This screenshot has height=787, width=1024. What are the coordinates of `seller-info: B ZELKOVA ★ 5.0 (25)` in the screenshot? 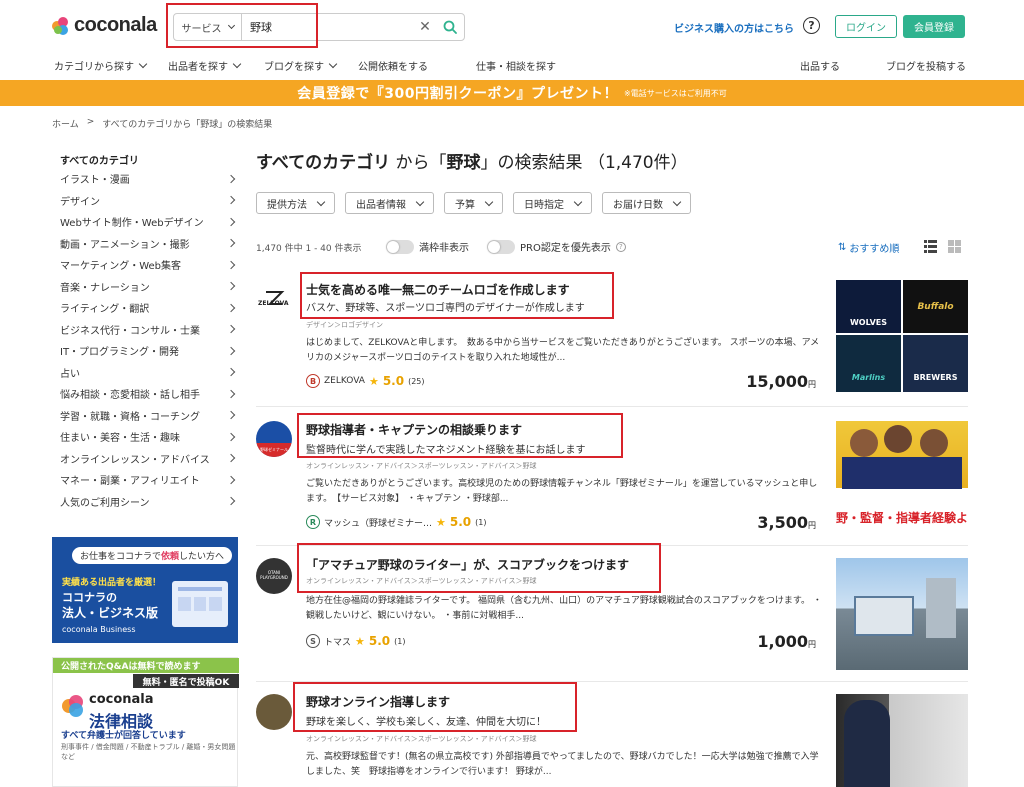 It's located at (365, 381).